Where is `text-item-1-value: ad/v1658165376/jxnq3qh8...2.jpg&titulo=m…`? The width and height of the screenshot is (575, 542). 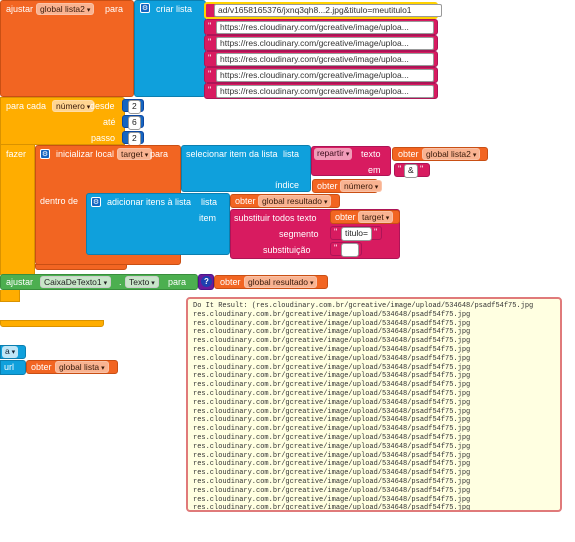 text-item-1-value: ad/v1658165376/jxnq3qh8...2.jpg&titulo=m… is located at coordinates (328, 10).